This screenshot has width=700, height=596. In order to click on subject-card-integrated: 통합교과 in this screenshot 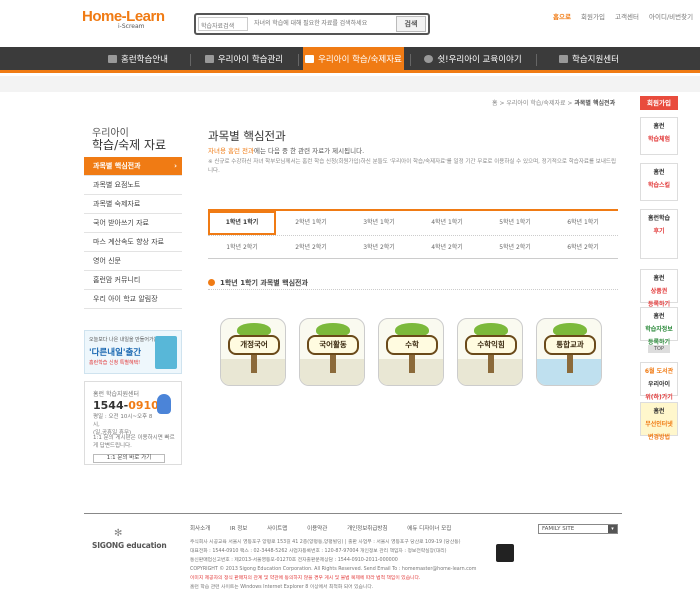, I will do `click(569, 352)`.